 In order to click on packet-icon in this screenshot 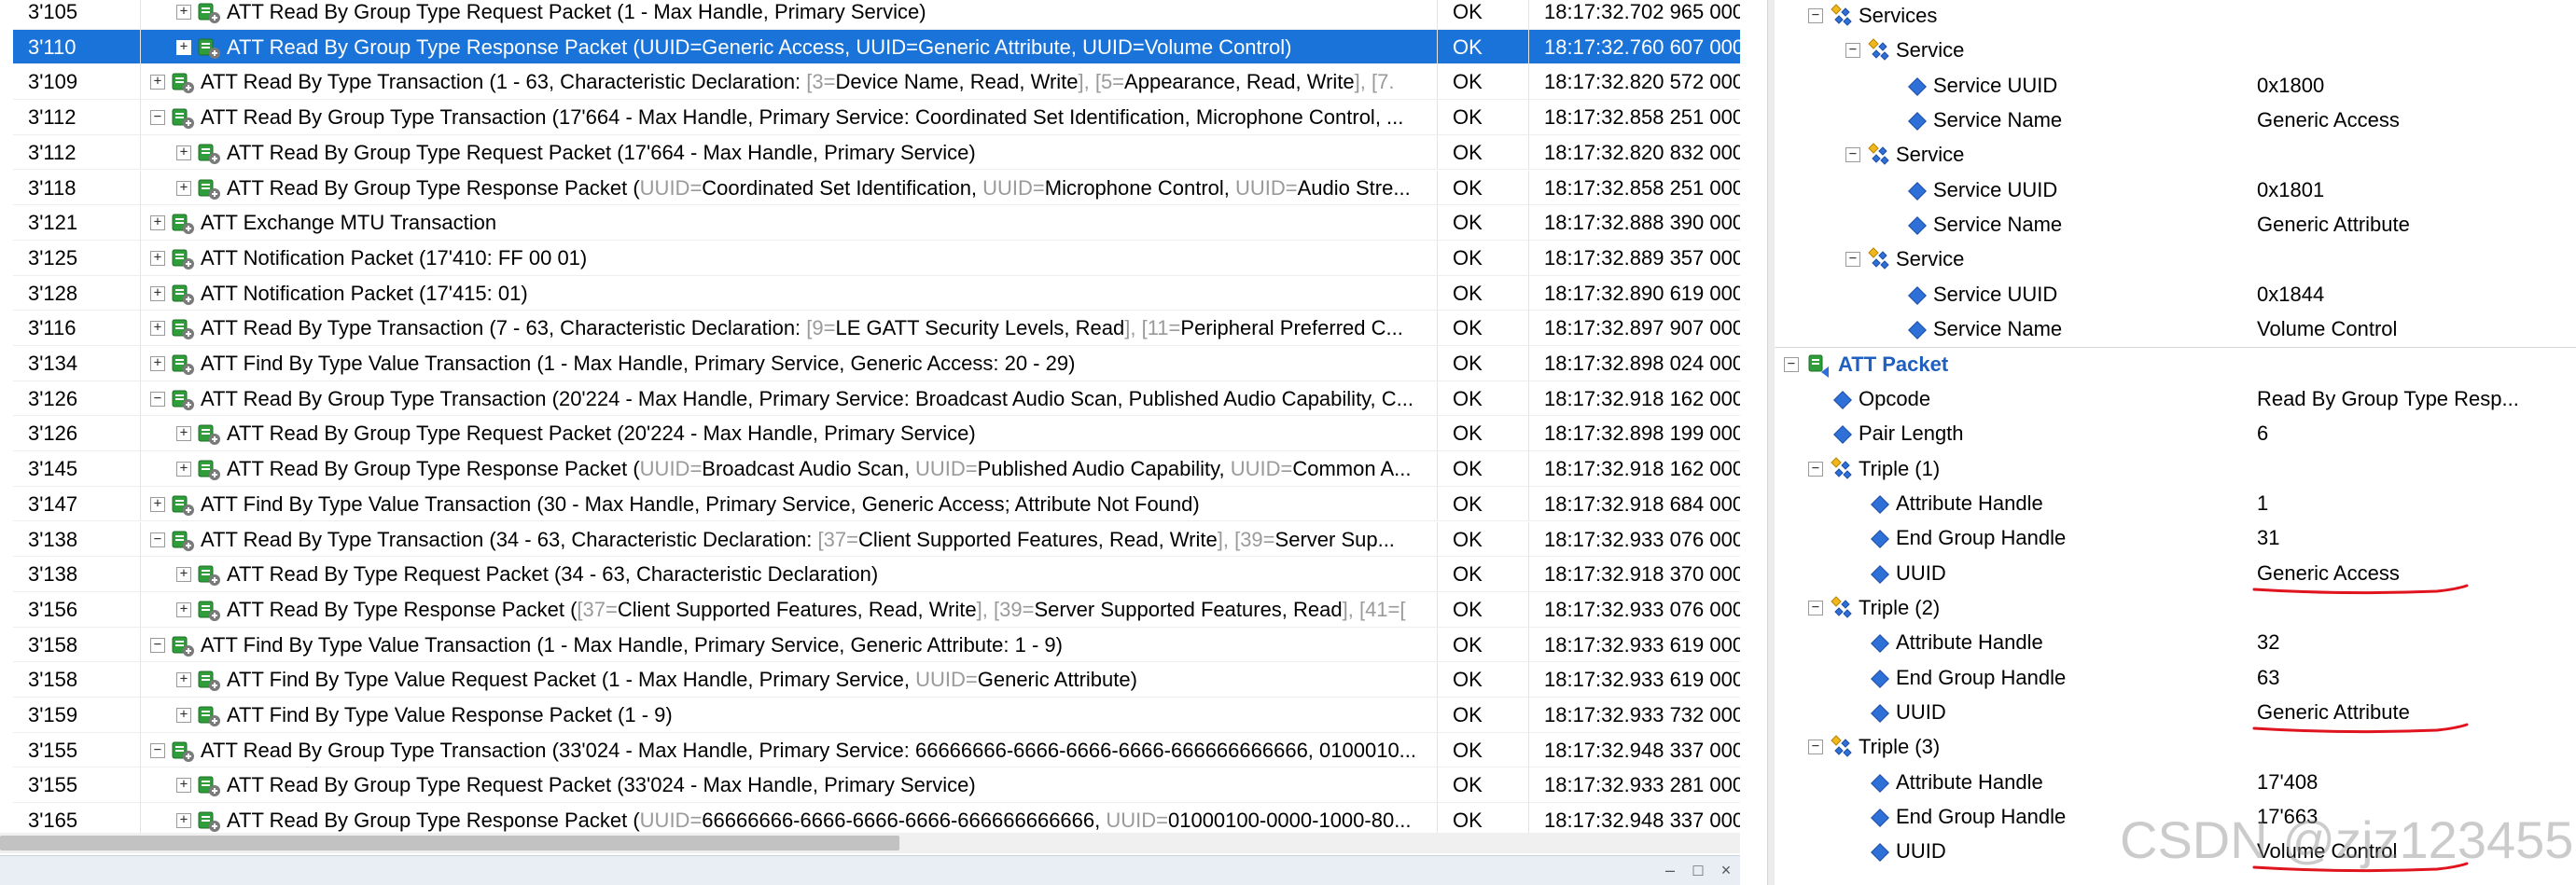, I will do `click(183, 223)`.